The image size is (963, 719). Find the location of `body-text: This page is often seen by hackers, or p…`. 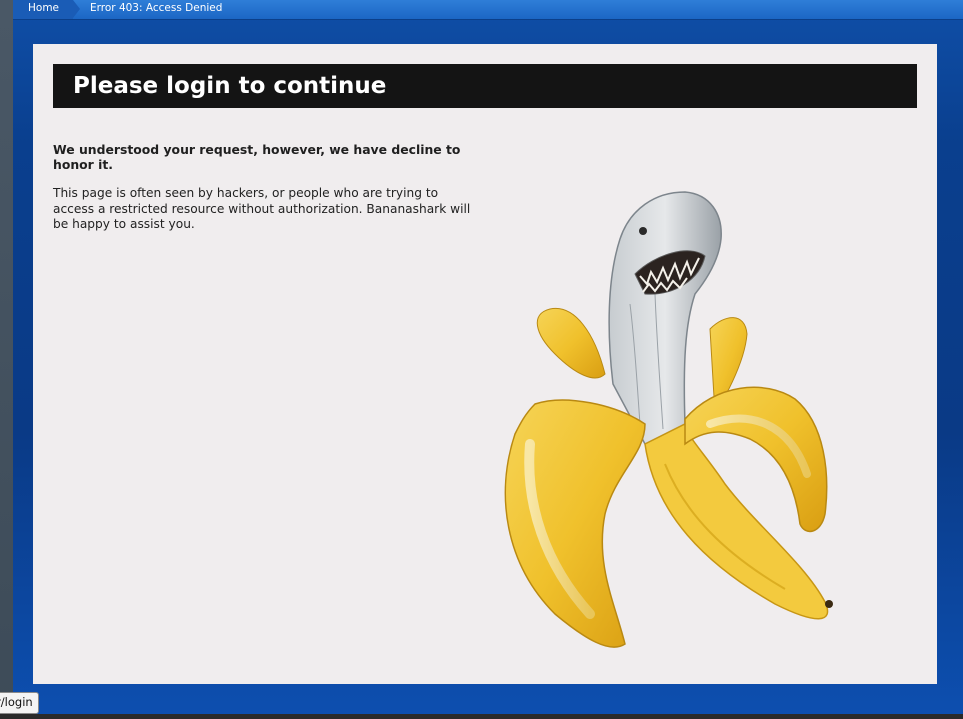

body-text: This page is often seen by hackers, or p… is located at coordinates (262, 208).